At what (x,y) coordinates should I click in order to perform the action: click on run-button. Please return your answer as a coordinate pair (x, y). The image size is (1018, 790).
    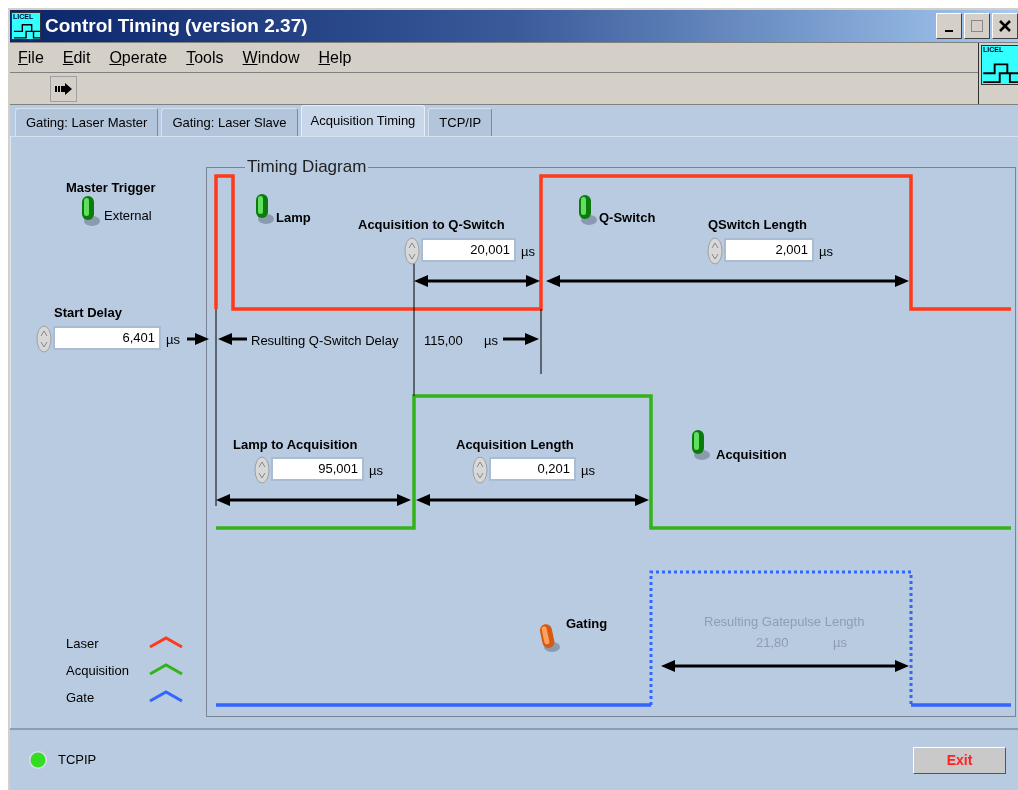
    Looking at the image, I should click on (63, 88).